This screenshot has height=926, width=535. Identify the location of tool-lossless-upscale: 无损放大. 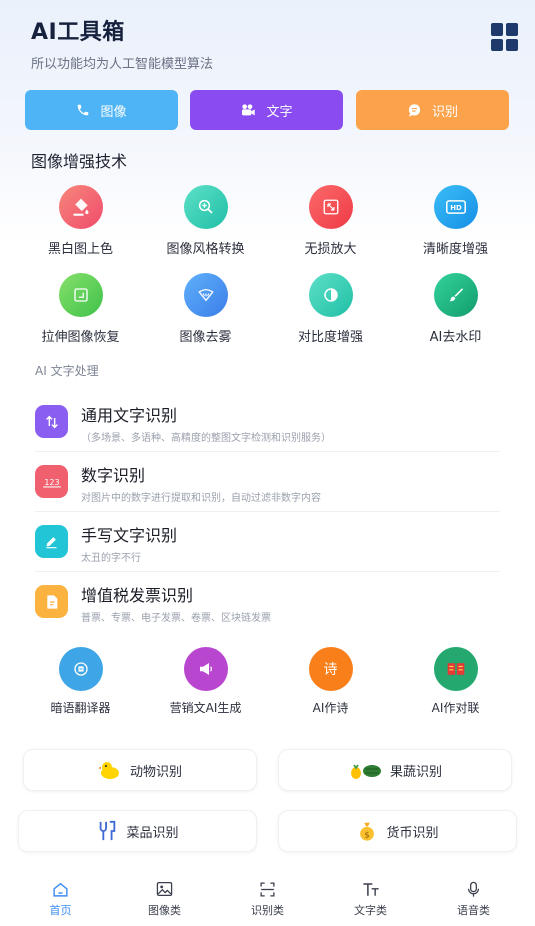
(330, 221).